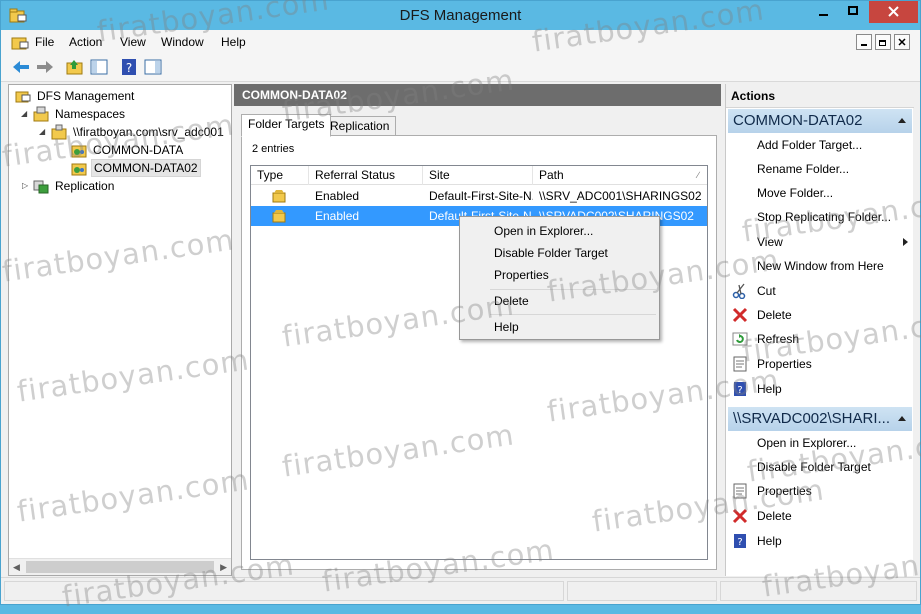 This screenshot has height=614, width=921. Describe the element at coordinates (99, 67) in the screenshot. I see `show-hide-tree-icon` at that location.